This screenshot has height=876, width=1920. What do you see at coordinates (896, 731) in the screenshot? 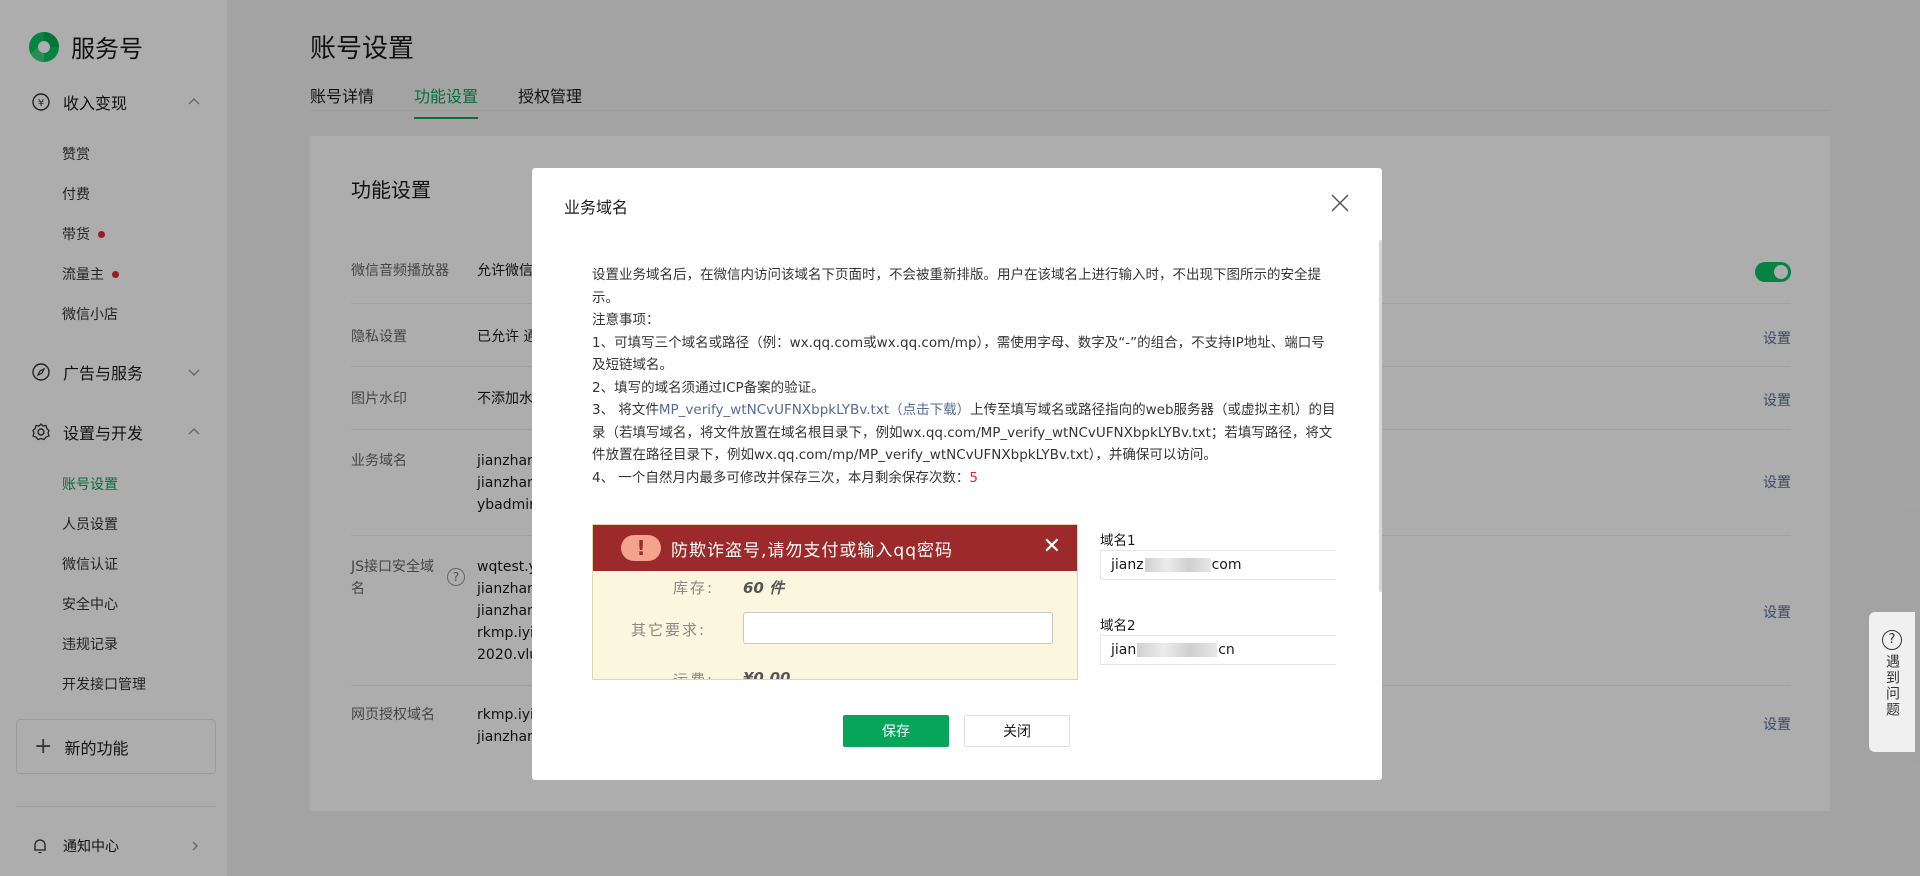
I see `save-button: 保存` at bounding box center [896, 731].